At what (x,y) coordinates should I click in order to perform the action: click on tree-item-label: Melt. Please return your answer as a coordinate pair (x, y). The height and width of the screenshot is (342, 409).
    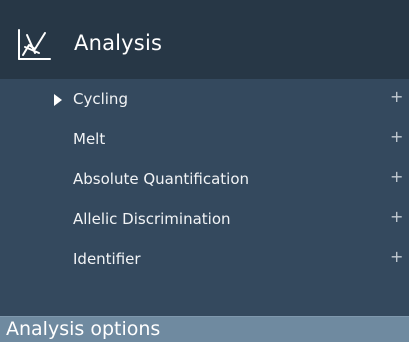
    Looking at the image, I should click on (89, 139).